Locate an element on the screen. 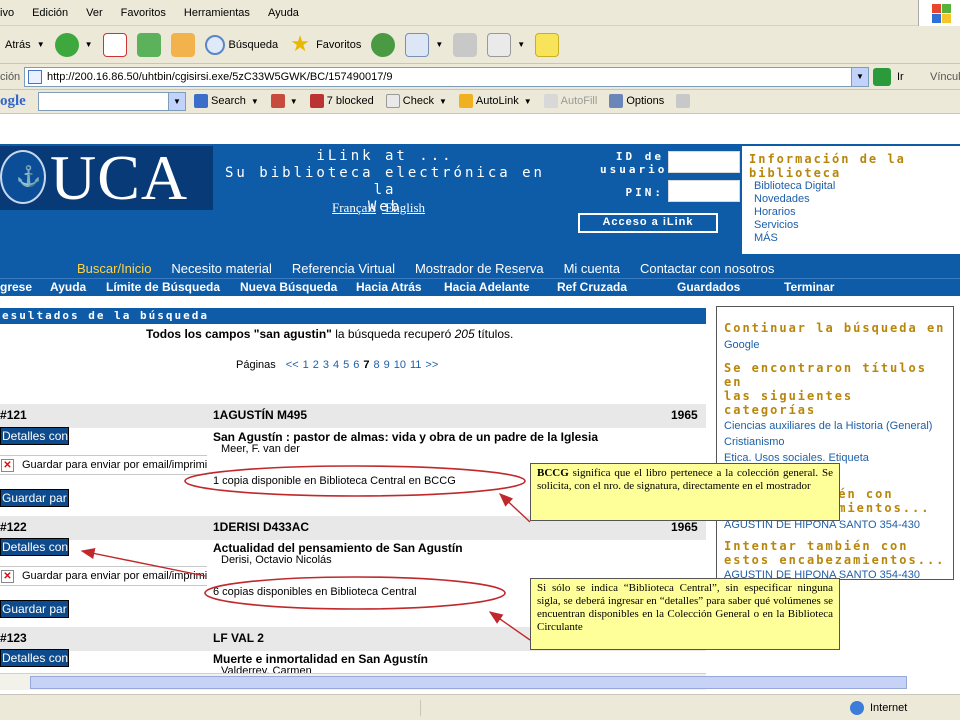 This screenshot has height=720, width=960. info-link-servicios: Servicios is located at coordinates (854, 225).